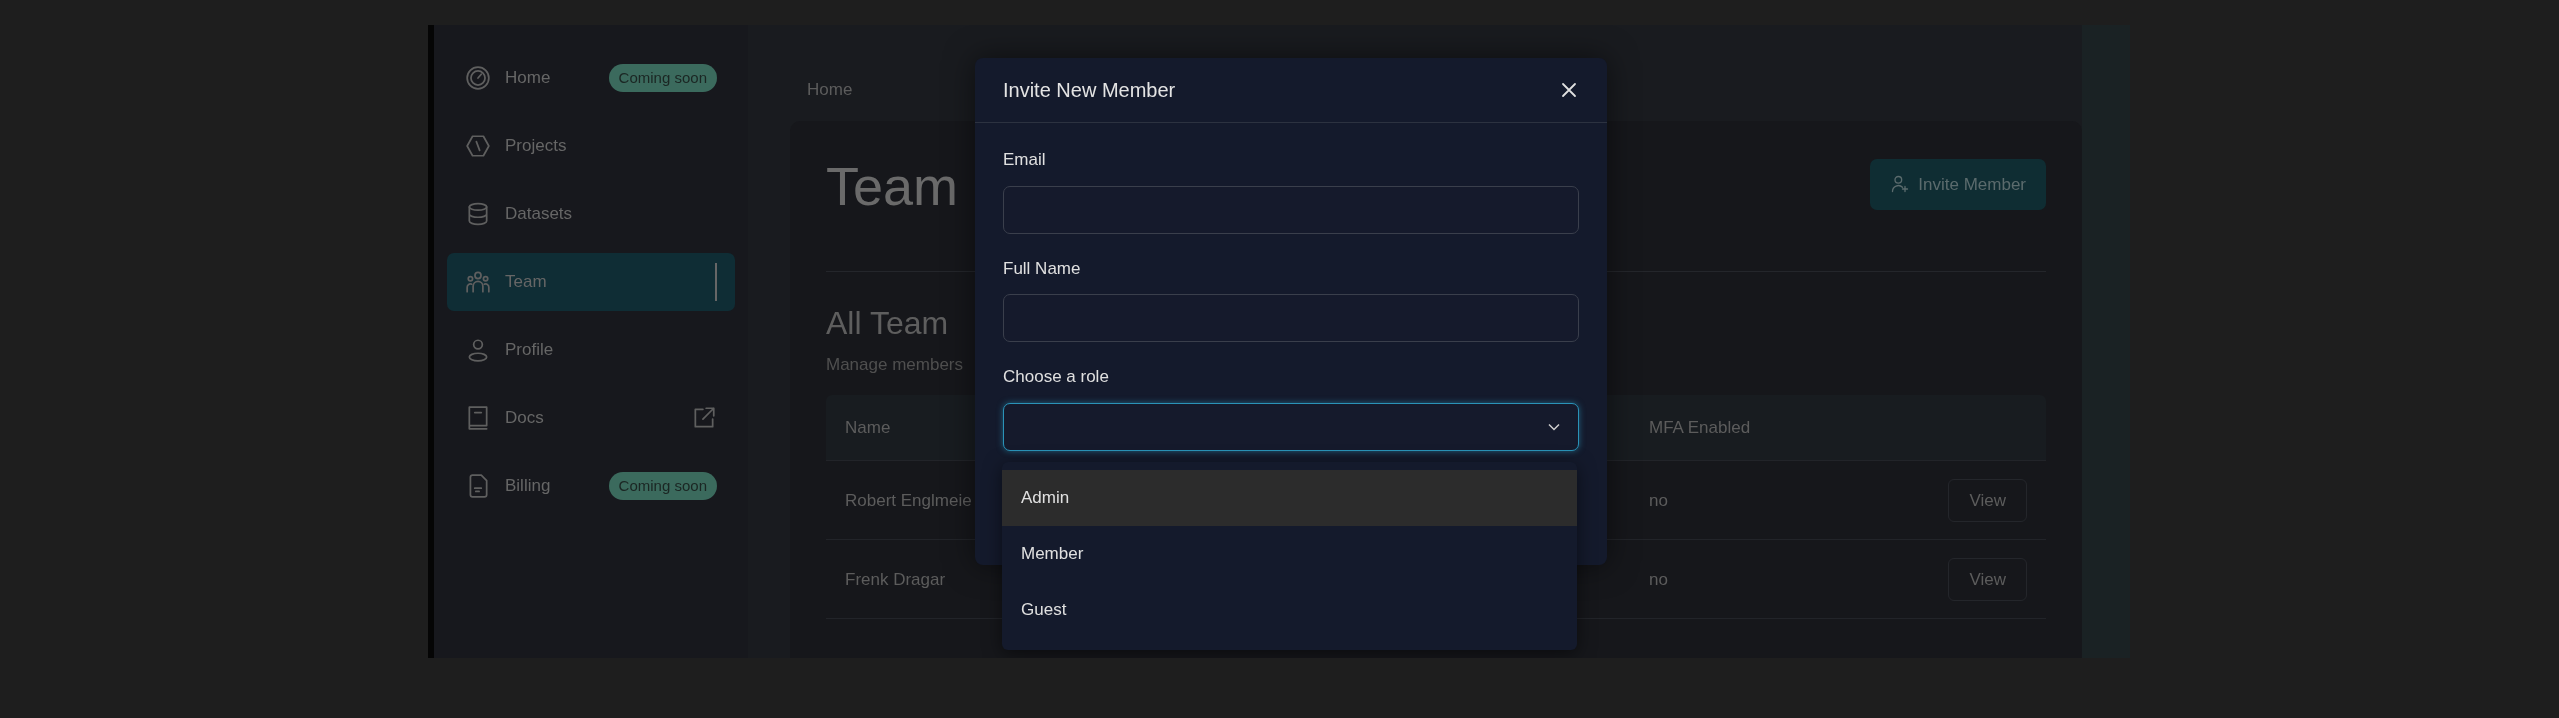  What do you see at coordinates (478, 146) in the screenshot?
I see `hexagon-icon` at bounding box center [478, 146].